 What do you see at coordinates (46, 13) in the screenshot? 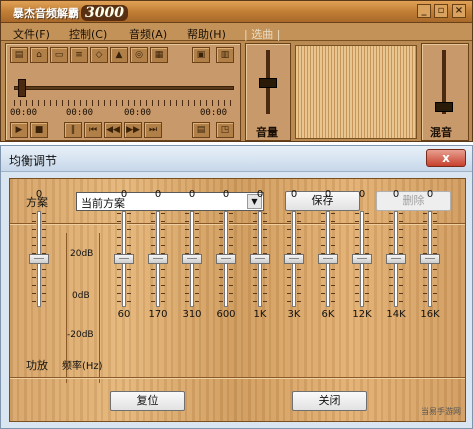
I see `app-title-text: 暴杰音频解霸` at bounding box center [46, 13].